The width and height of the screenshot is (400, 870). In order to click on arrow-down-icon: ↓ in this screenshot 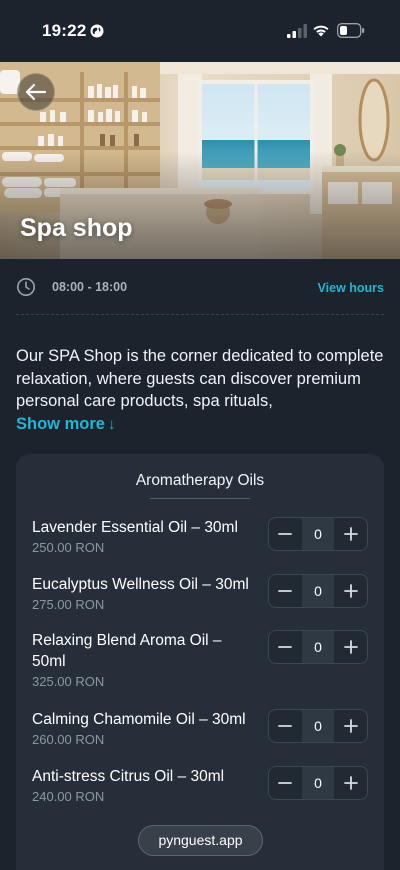, I will do `click(111, 424)`.